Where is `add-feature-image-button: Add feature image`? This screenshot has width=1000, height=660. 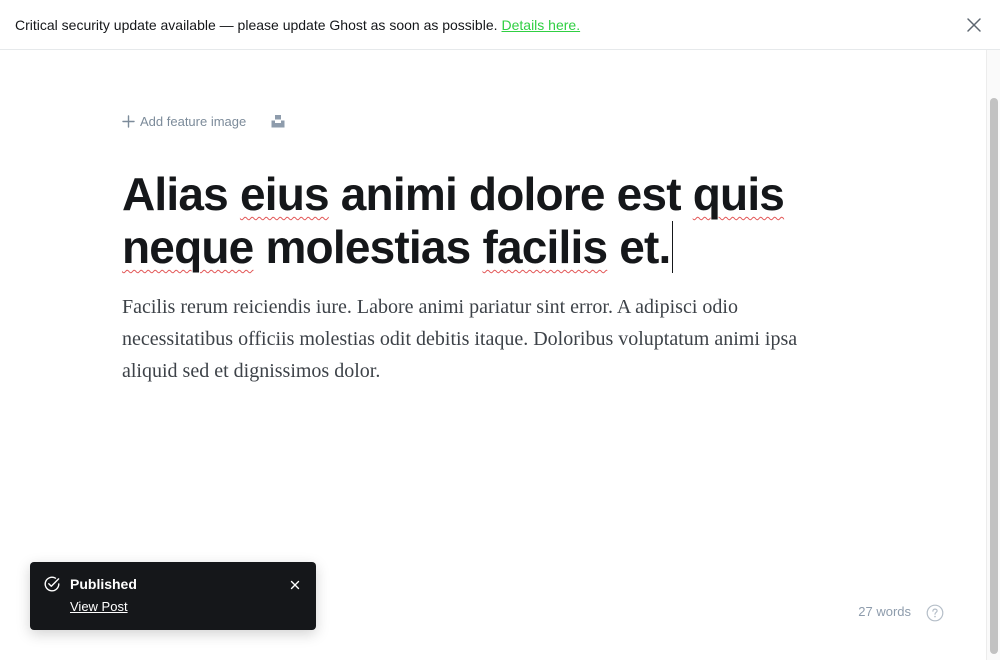
add-feature-image-button: Add feature image is located at coordinates (184, 121).